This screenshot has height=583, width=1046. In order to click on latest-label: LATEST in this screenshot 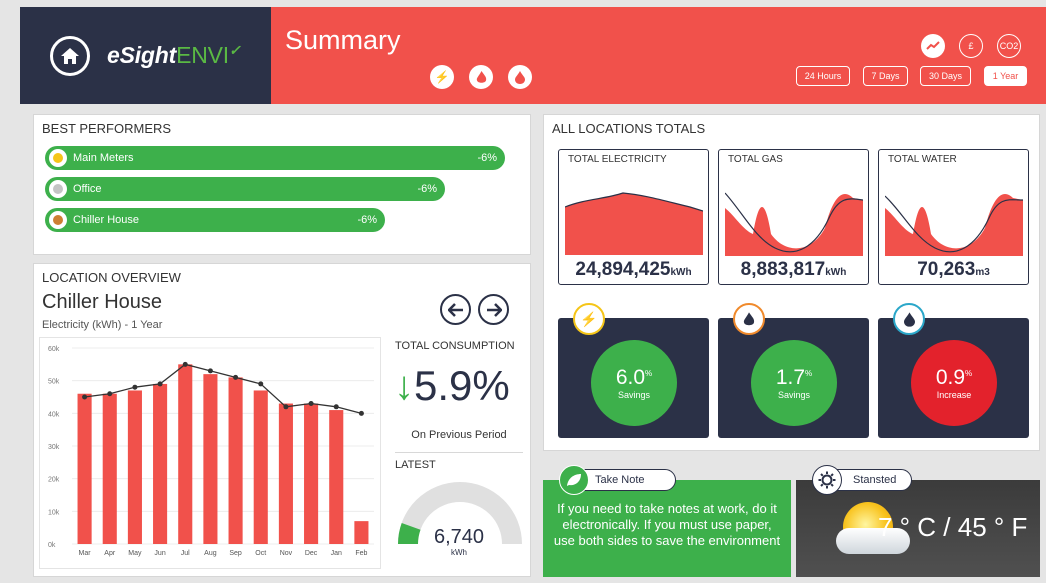, I will do `click(415, 465)`.